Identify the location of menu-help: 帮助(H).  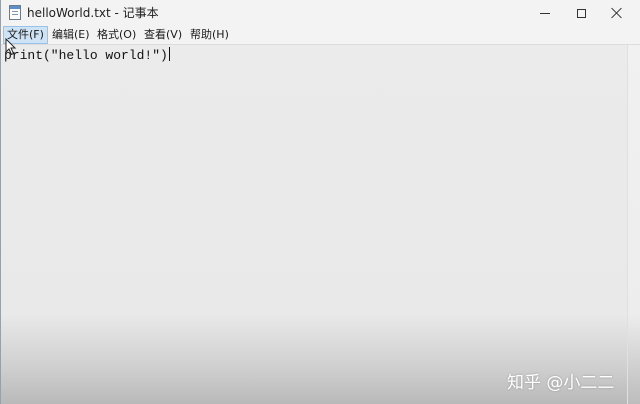
(209, 35).